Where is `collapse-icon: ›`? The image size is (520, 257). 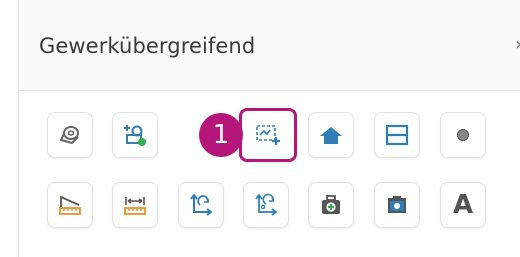
collapse-icon: › is located at coordinates (517, 44).